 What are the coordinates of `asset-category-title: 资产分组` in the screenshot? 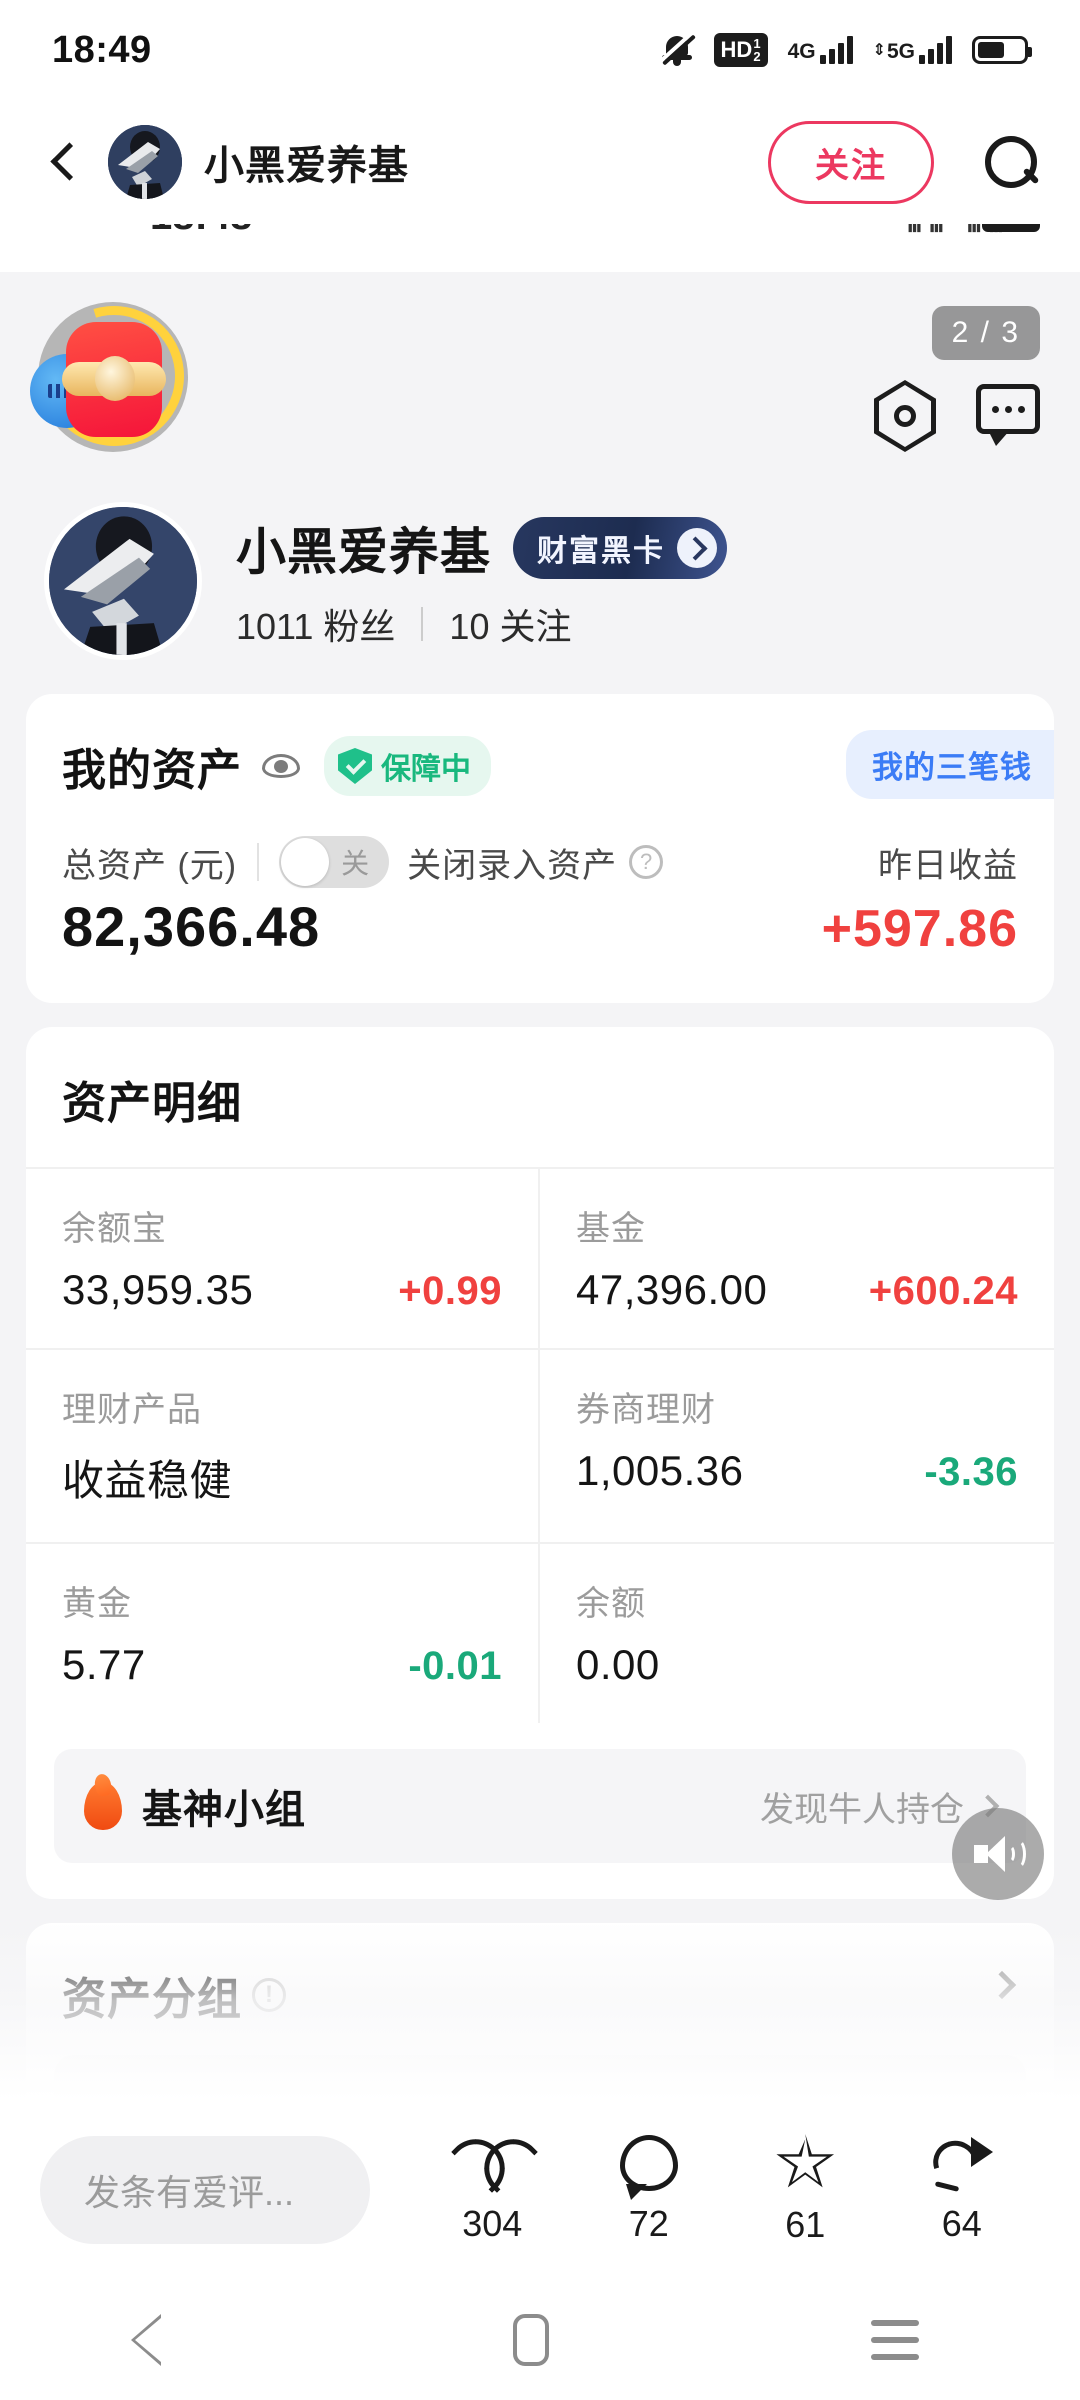 It's located at (152, 1999).